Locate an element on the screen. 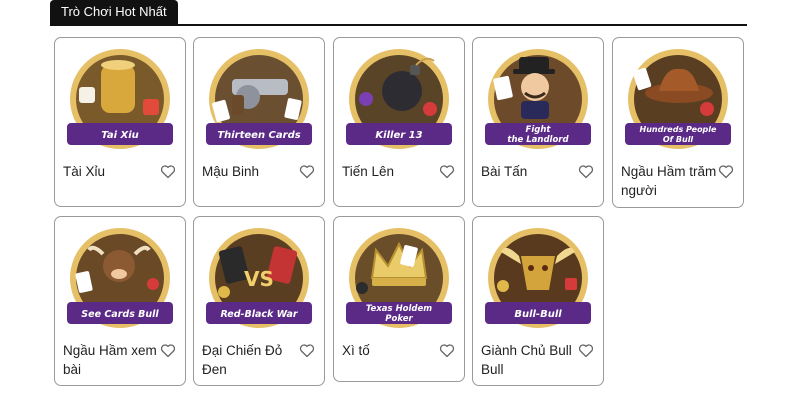  art-banner-text: Hundreds People is located at coordinates (678, 129).